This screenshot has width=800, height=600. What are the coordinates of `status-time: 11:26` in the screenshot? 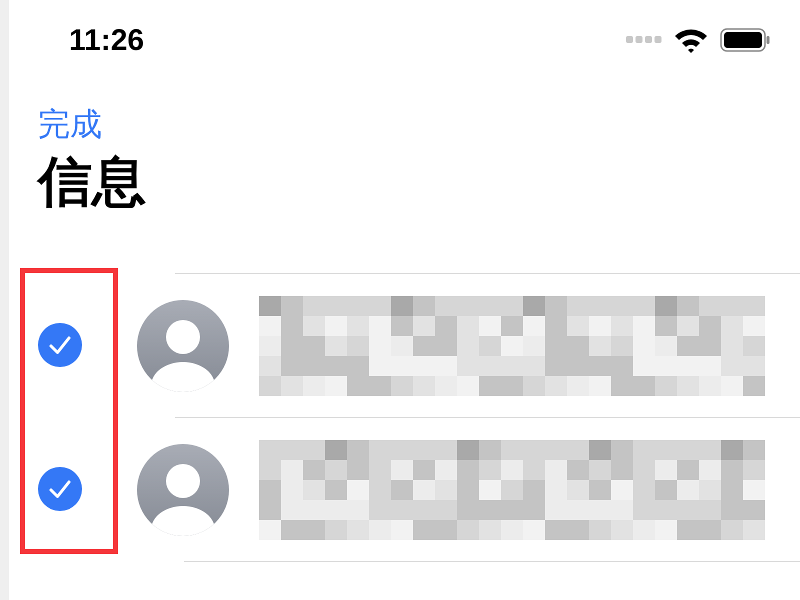 It's located at (106, 40).